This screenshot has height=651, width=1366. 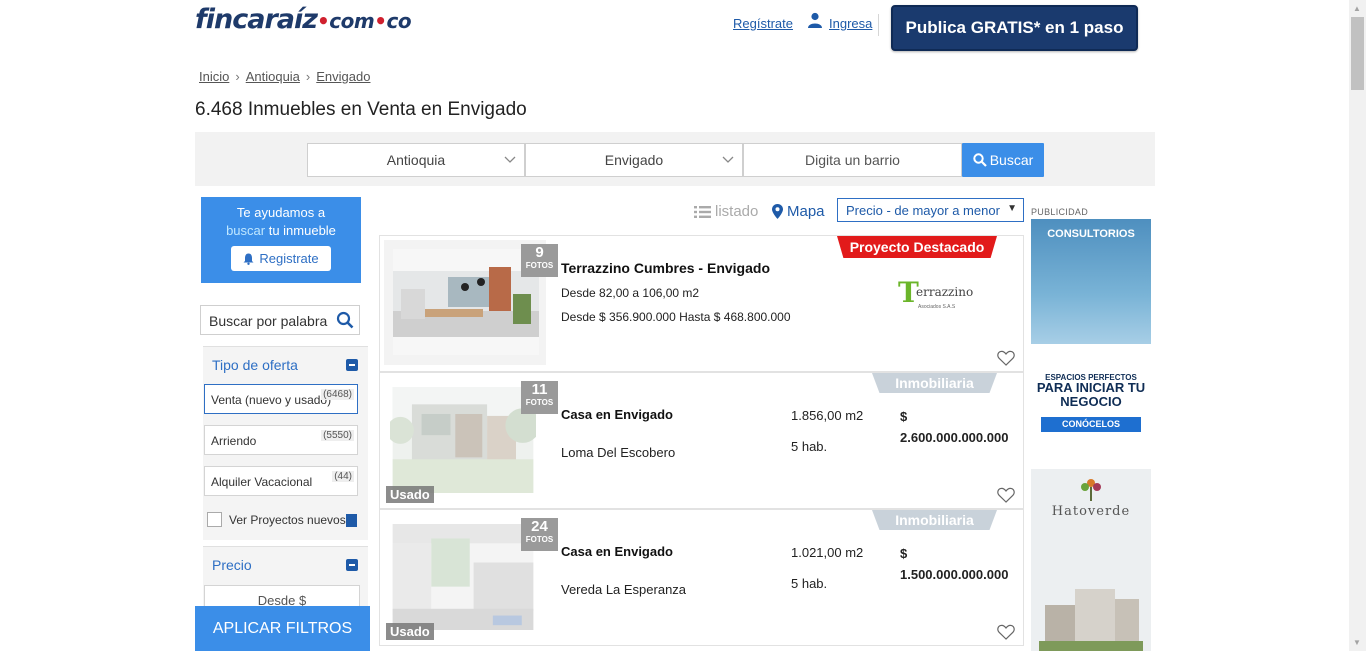 What do you see at coordinates (281, 258) in the screenshot?
I see `register-help-button: Registrate` at bounding box center [281, 258].